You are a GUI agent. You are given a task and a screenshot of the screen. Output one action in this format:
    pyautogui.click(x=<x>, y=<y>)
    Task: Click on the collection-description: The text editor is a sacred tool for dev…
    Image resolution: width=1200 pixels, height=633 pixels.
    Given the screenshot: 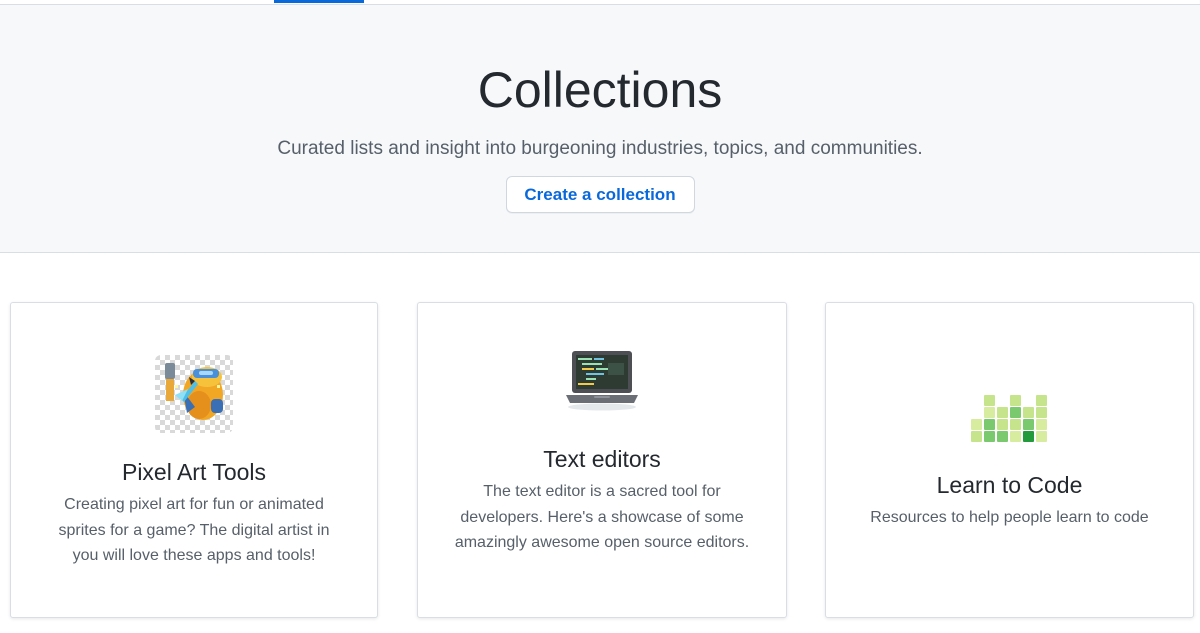 What is the action you would take?
    pyautogui.click(x=602, y=517)
    